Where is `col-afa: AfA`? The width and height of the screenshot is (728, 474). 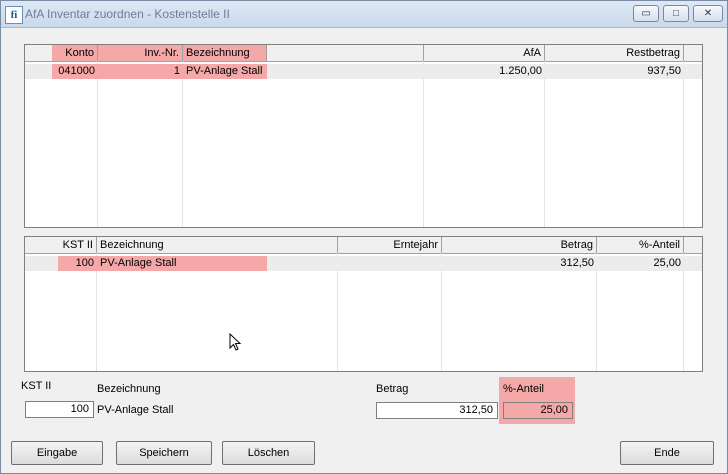
col-afa: AfA is located at coordinates (484, 53).